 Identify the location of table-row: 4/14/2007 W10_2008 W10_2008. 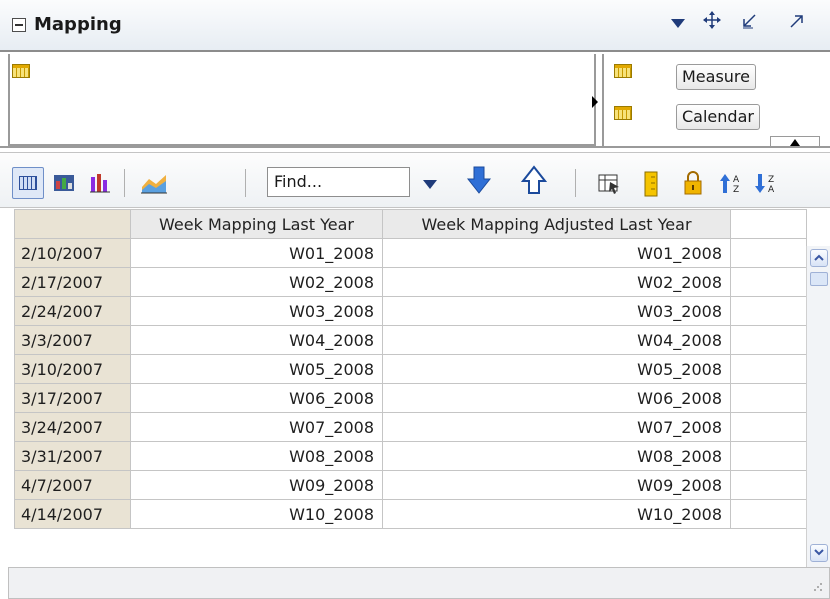
(410, 514).